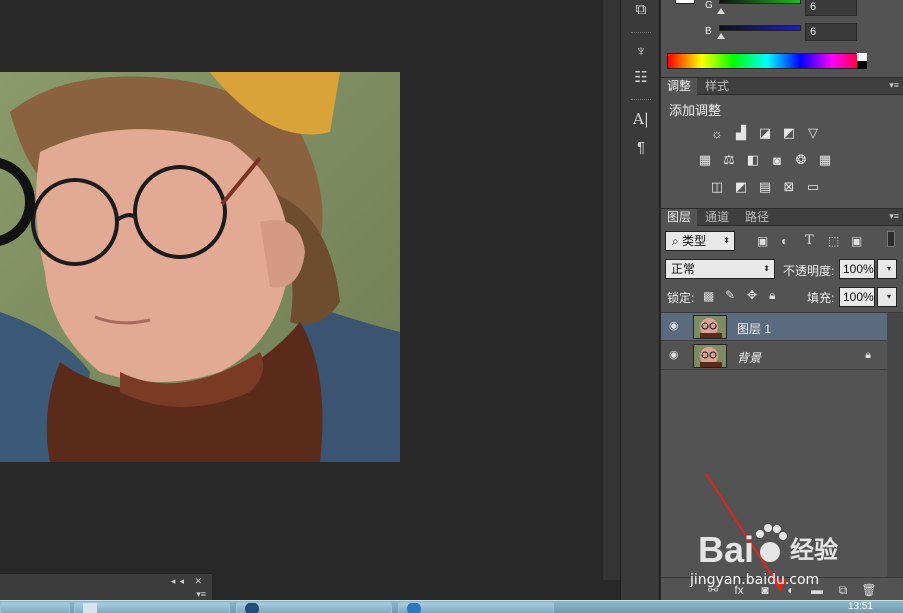 This screenshot has height=613, width=903. I want to click on brightness-icon: ☼, so click(717, 133).